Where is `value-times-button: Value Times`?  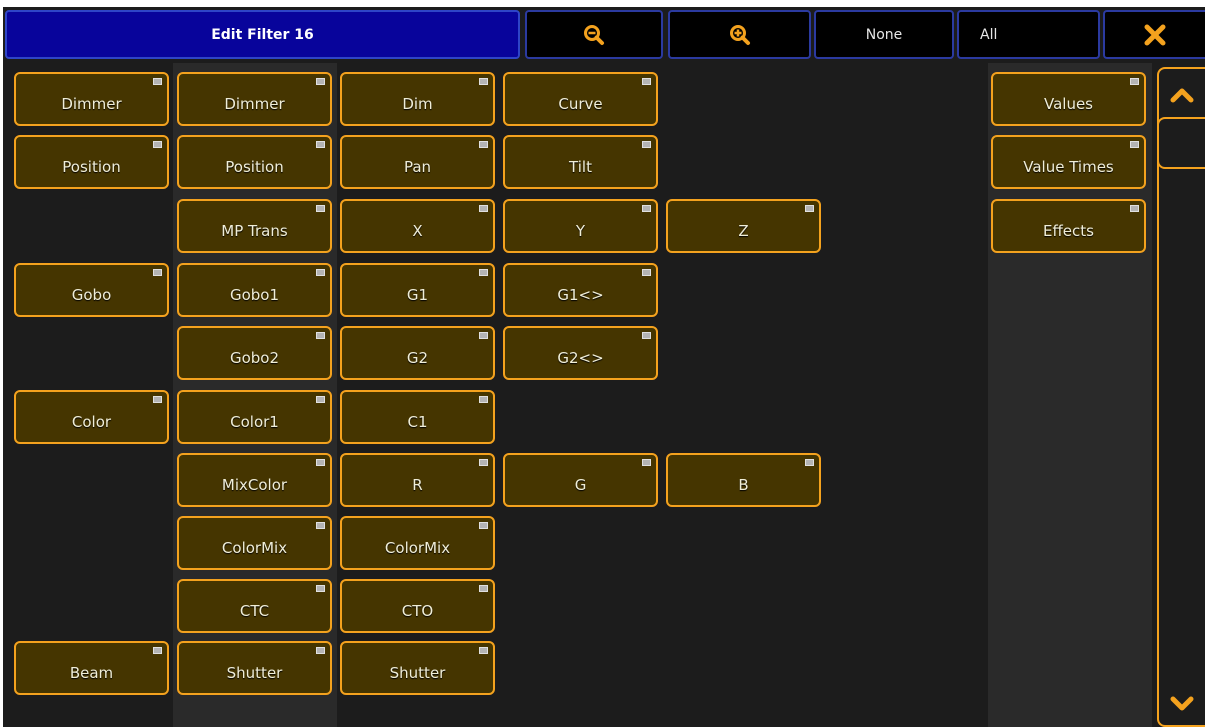 value-times-button: Value Times is located at coordinates (1068, 162).